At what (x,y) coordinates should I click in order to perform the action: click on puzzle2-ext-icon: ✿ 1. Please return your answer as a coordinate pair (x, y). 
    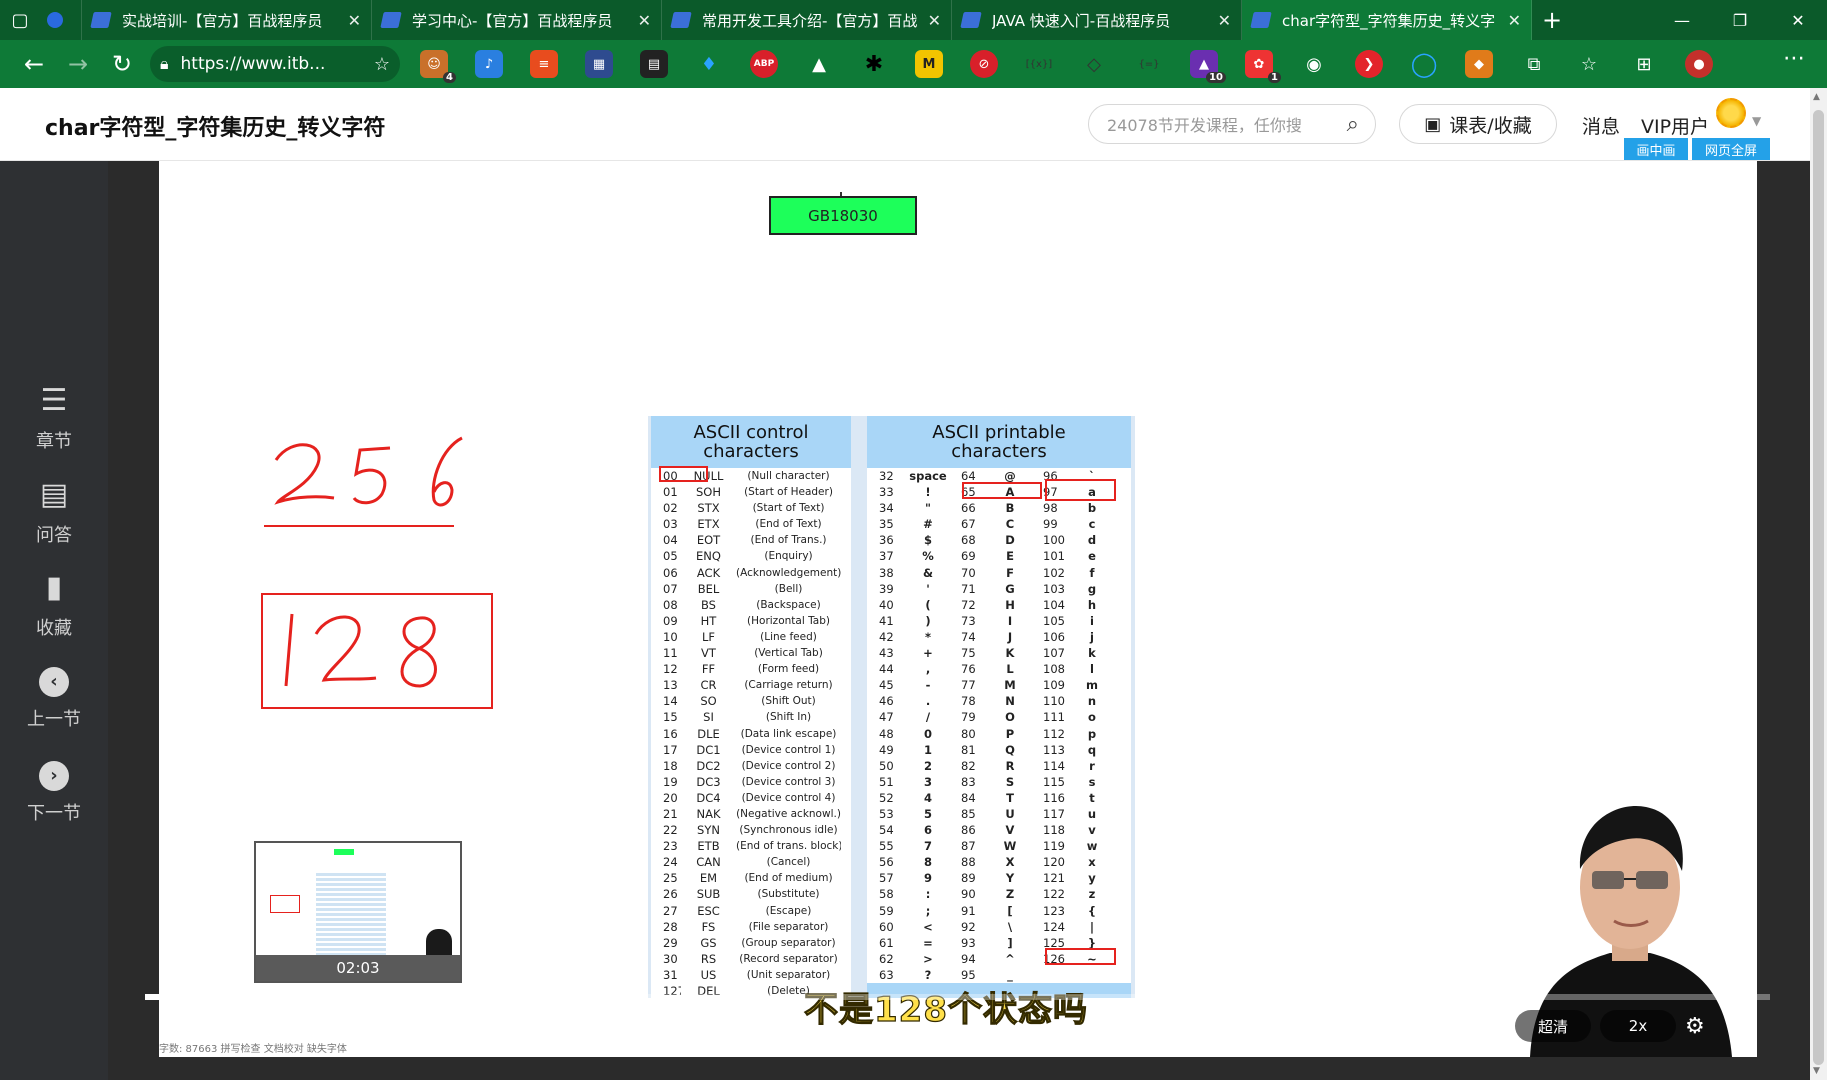
    Looking at the image, I should click on (1263, 66).